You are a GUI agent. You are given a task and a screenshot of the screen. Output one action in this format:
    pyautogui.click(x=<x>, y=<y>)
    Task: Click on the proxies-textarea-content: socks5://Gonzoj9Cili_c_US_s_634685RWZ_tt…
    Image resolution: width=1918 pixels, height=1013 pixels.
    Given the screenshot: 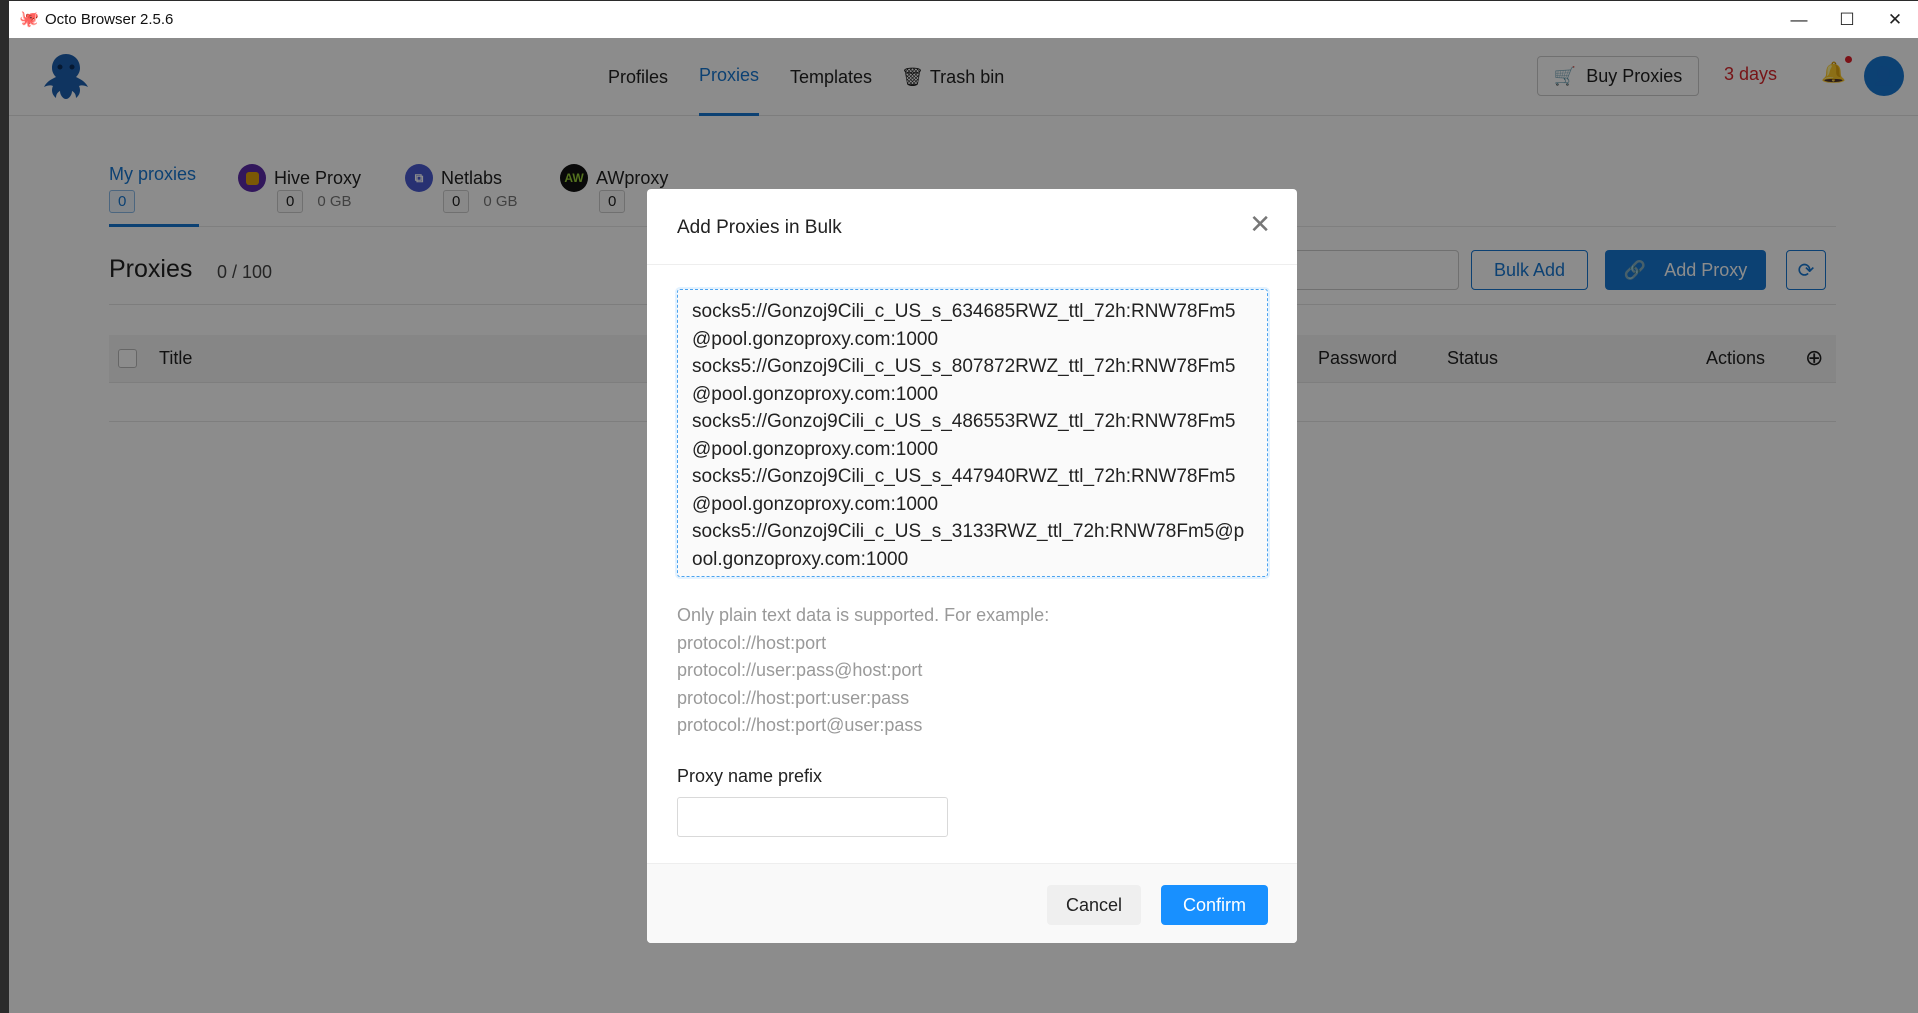 What is the action you would take?
    pyautogui.click(x=972, y=433)
    